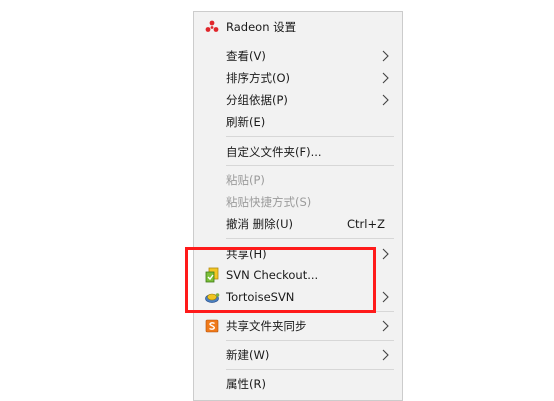 The image size is (554, 401). Describe the element at coordinates (269, 202) in the screenshot. I see `menu-item-label: 粘贴快捷方式(S)` at that location.